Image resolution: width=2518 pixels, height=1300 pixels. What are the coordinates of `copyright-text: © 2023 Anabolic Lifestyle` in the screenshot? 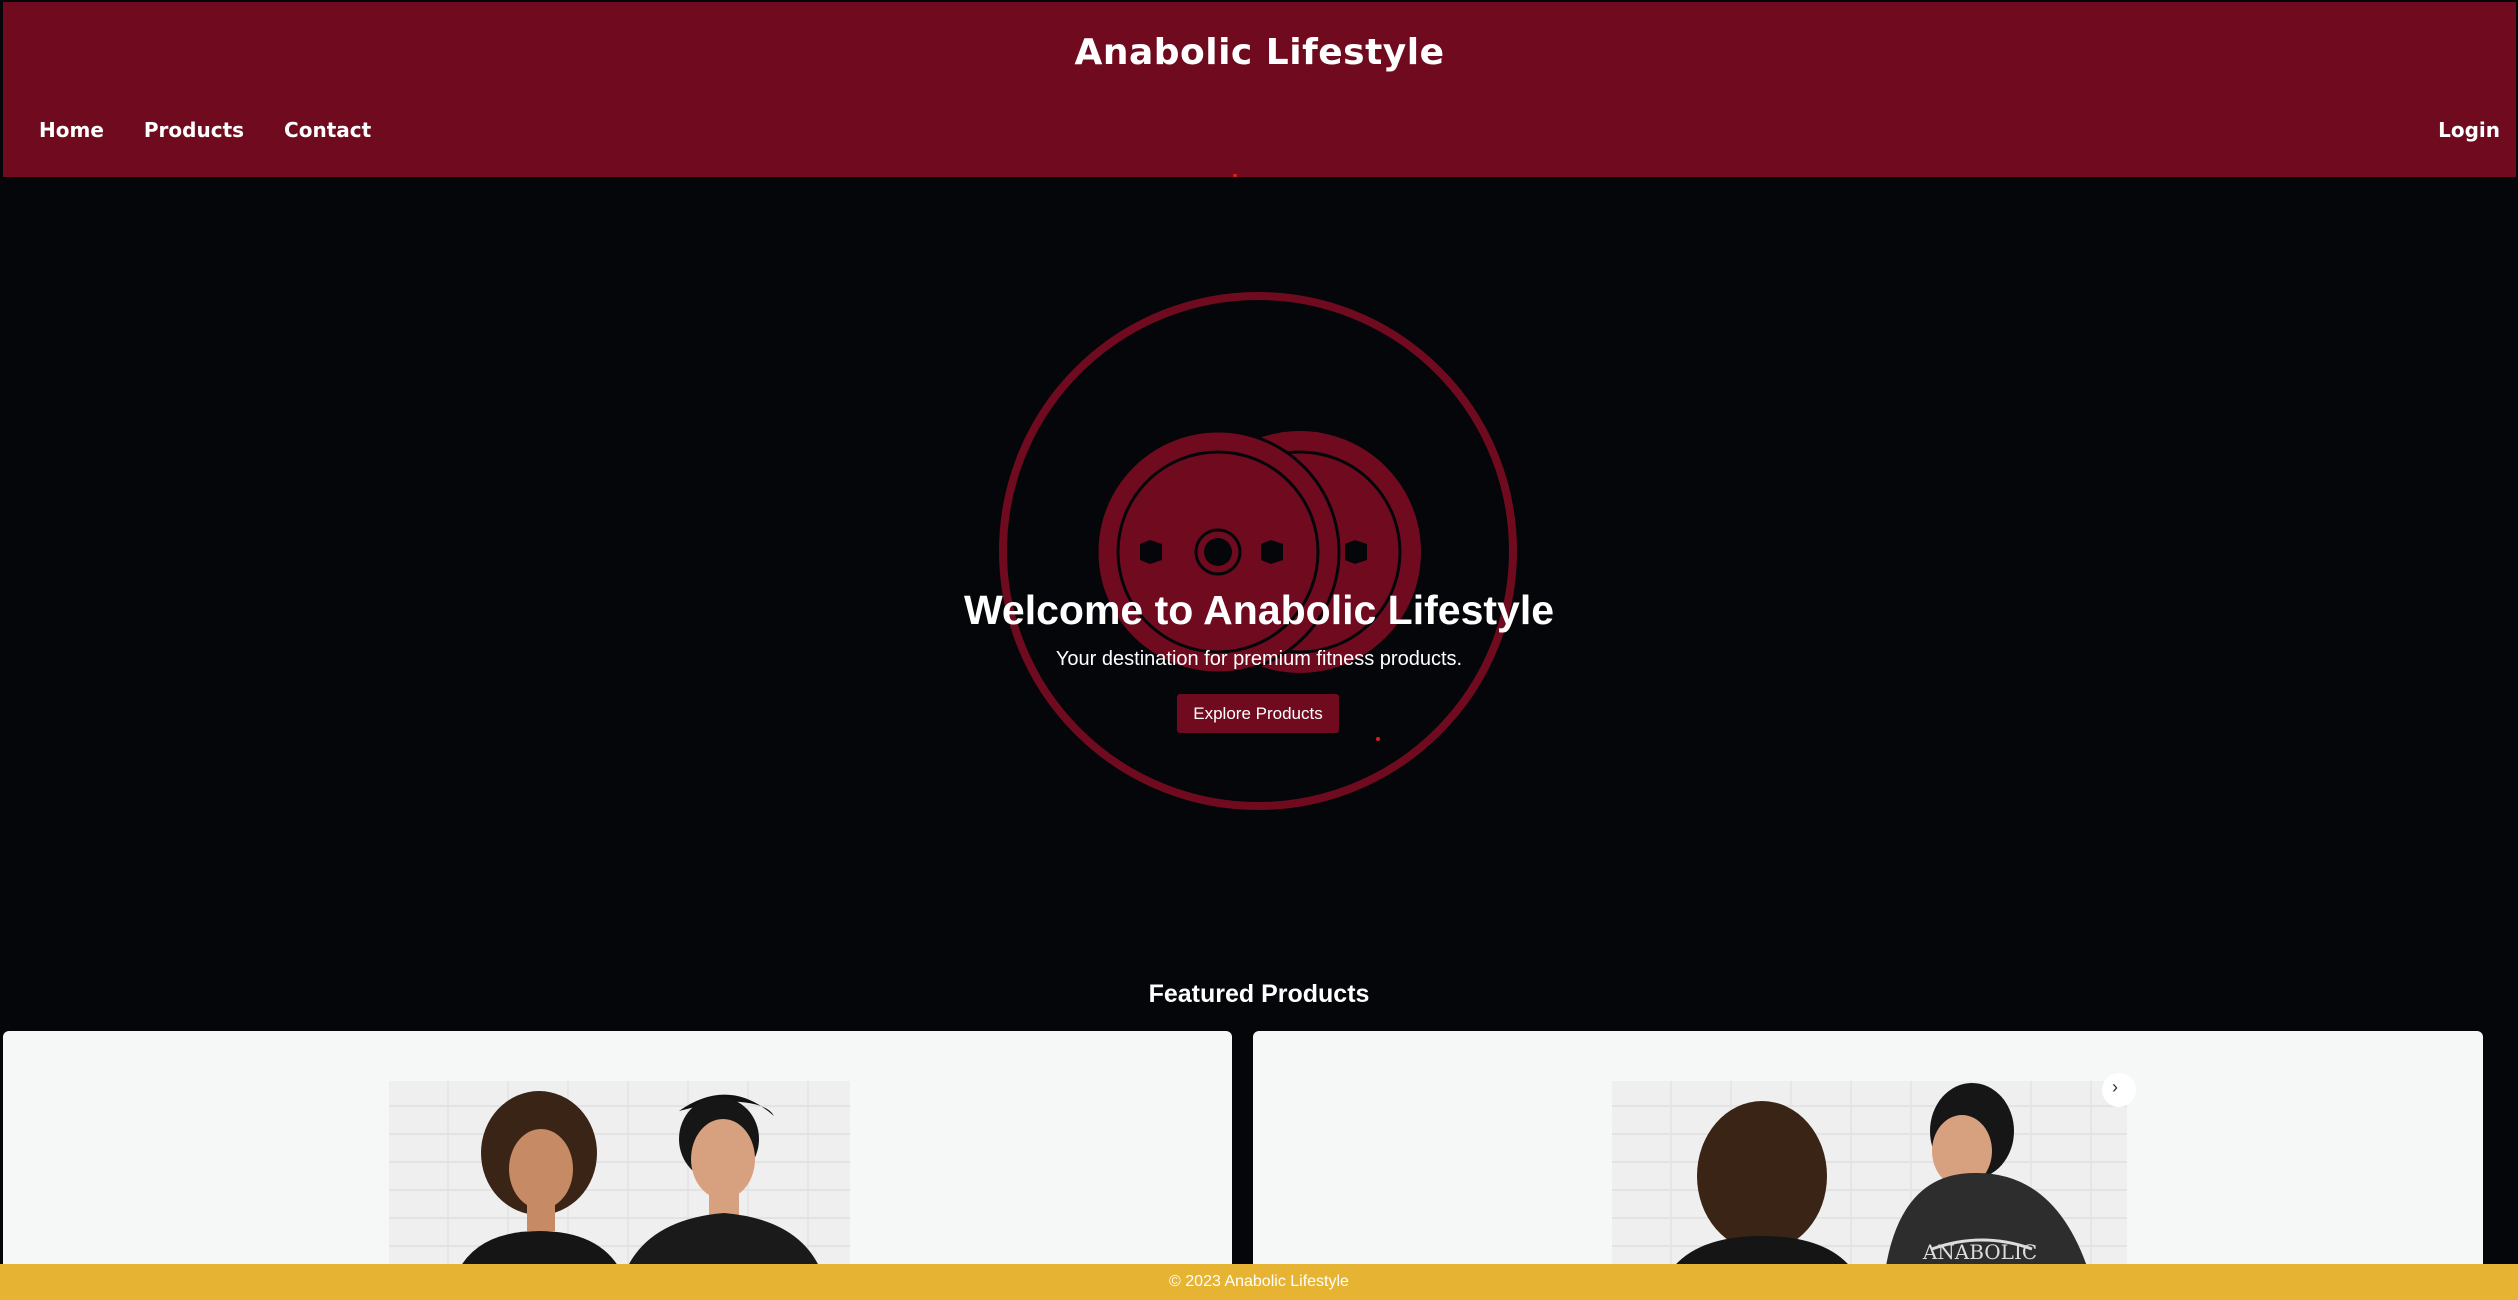 It's located at (1259, 1281).